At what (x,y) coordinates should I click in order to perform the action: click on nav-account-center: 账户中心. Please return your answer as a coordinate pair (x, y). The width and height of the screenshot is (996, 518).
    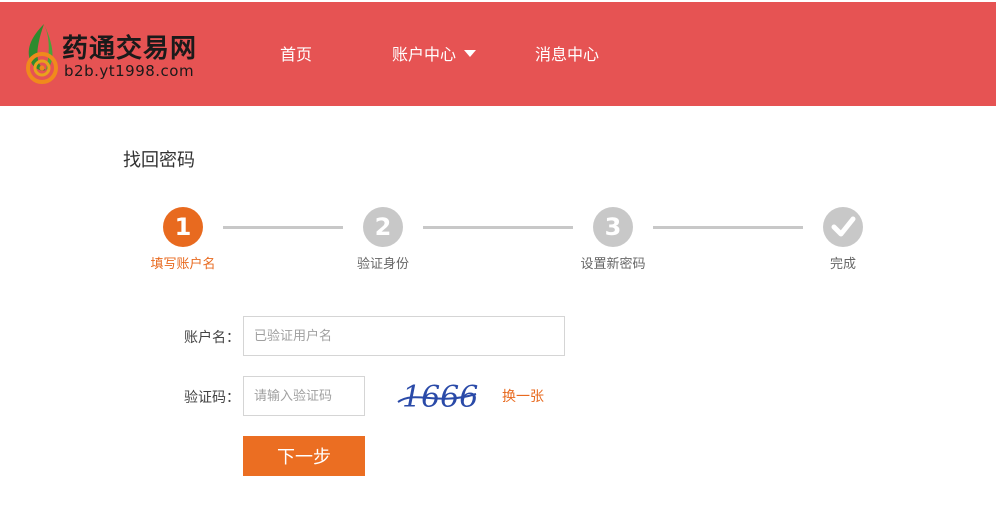
    Looking at the image, I should click on (434, 55).